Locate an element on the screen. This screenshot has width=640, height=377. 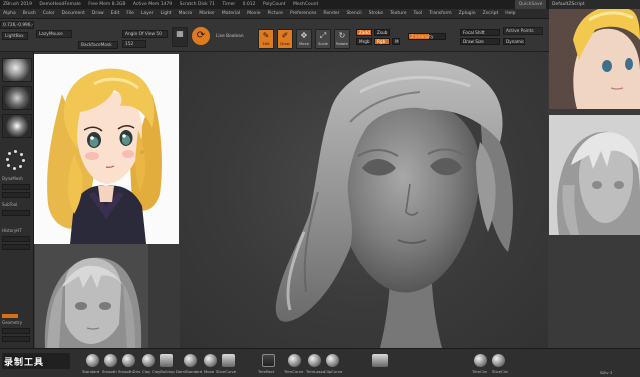
sdiv-readout: SDiv 3 is located at coordinates (606, 372).